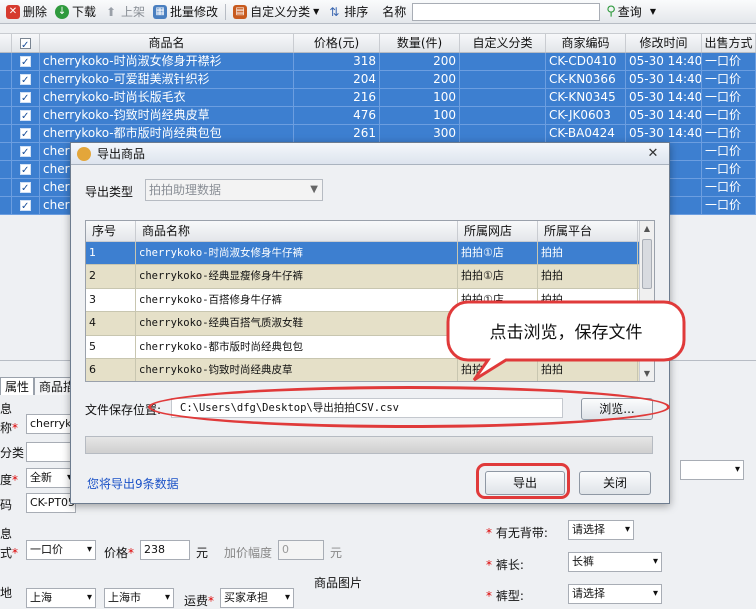  Describe the element at coordinates (503, 79) in the screenshot. I see `cell-category` at that location.